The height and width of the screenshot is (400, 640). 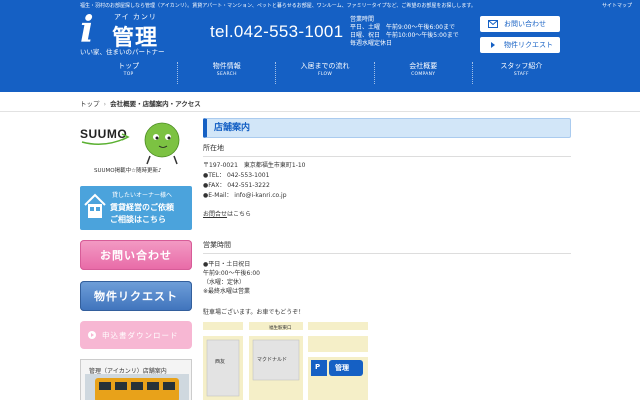 What do you see at coordinates (136, 255) in the screenshot?
I see `sidebar-contact-button: お問い合わせ` at bounding box center [136, 255].